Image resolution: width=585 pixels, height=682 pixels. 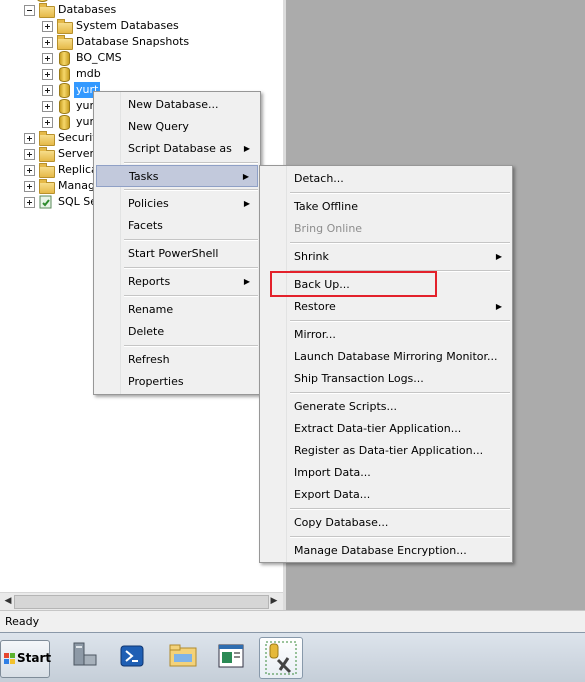 I want to click on tree-item-label: BO_CMS, so click(x=99, y=57).